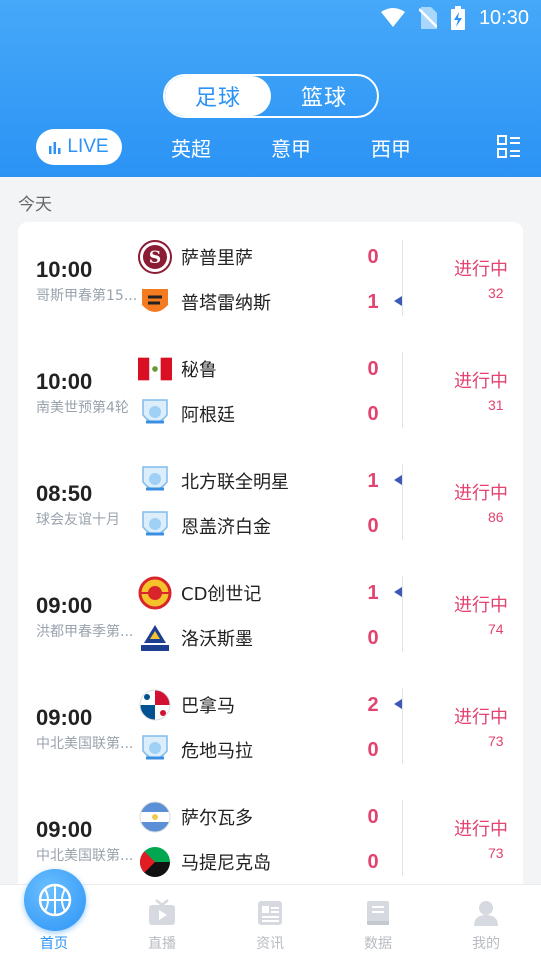  I want to click on away-team: 危地马拉, so click(195, 750).